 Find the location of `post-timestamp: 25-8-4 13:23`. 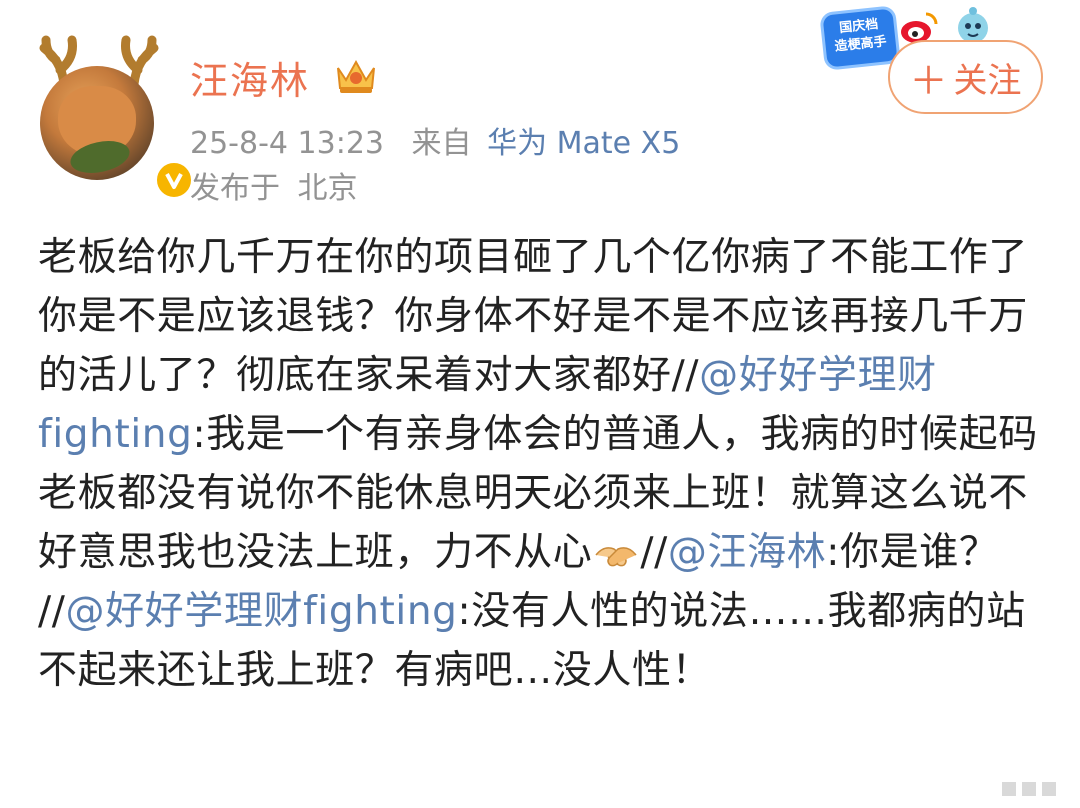

post-timestamp: 25-8-4 13:23 is located at coordinates (287, 143).